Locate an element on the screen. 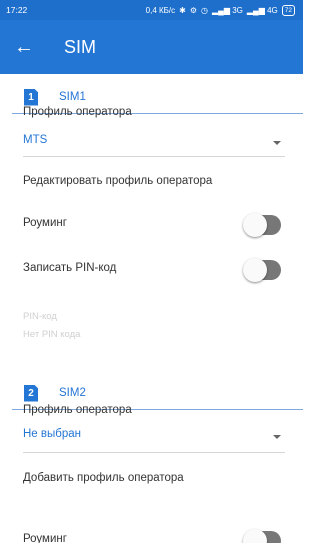 The image size is (320, 543). sim2-add-profile-item: Добавить профиль оператора is located at coordinates (154, 482).